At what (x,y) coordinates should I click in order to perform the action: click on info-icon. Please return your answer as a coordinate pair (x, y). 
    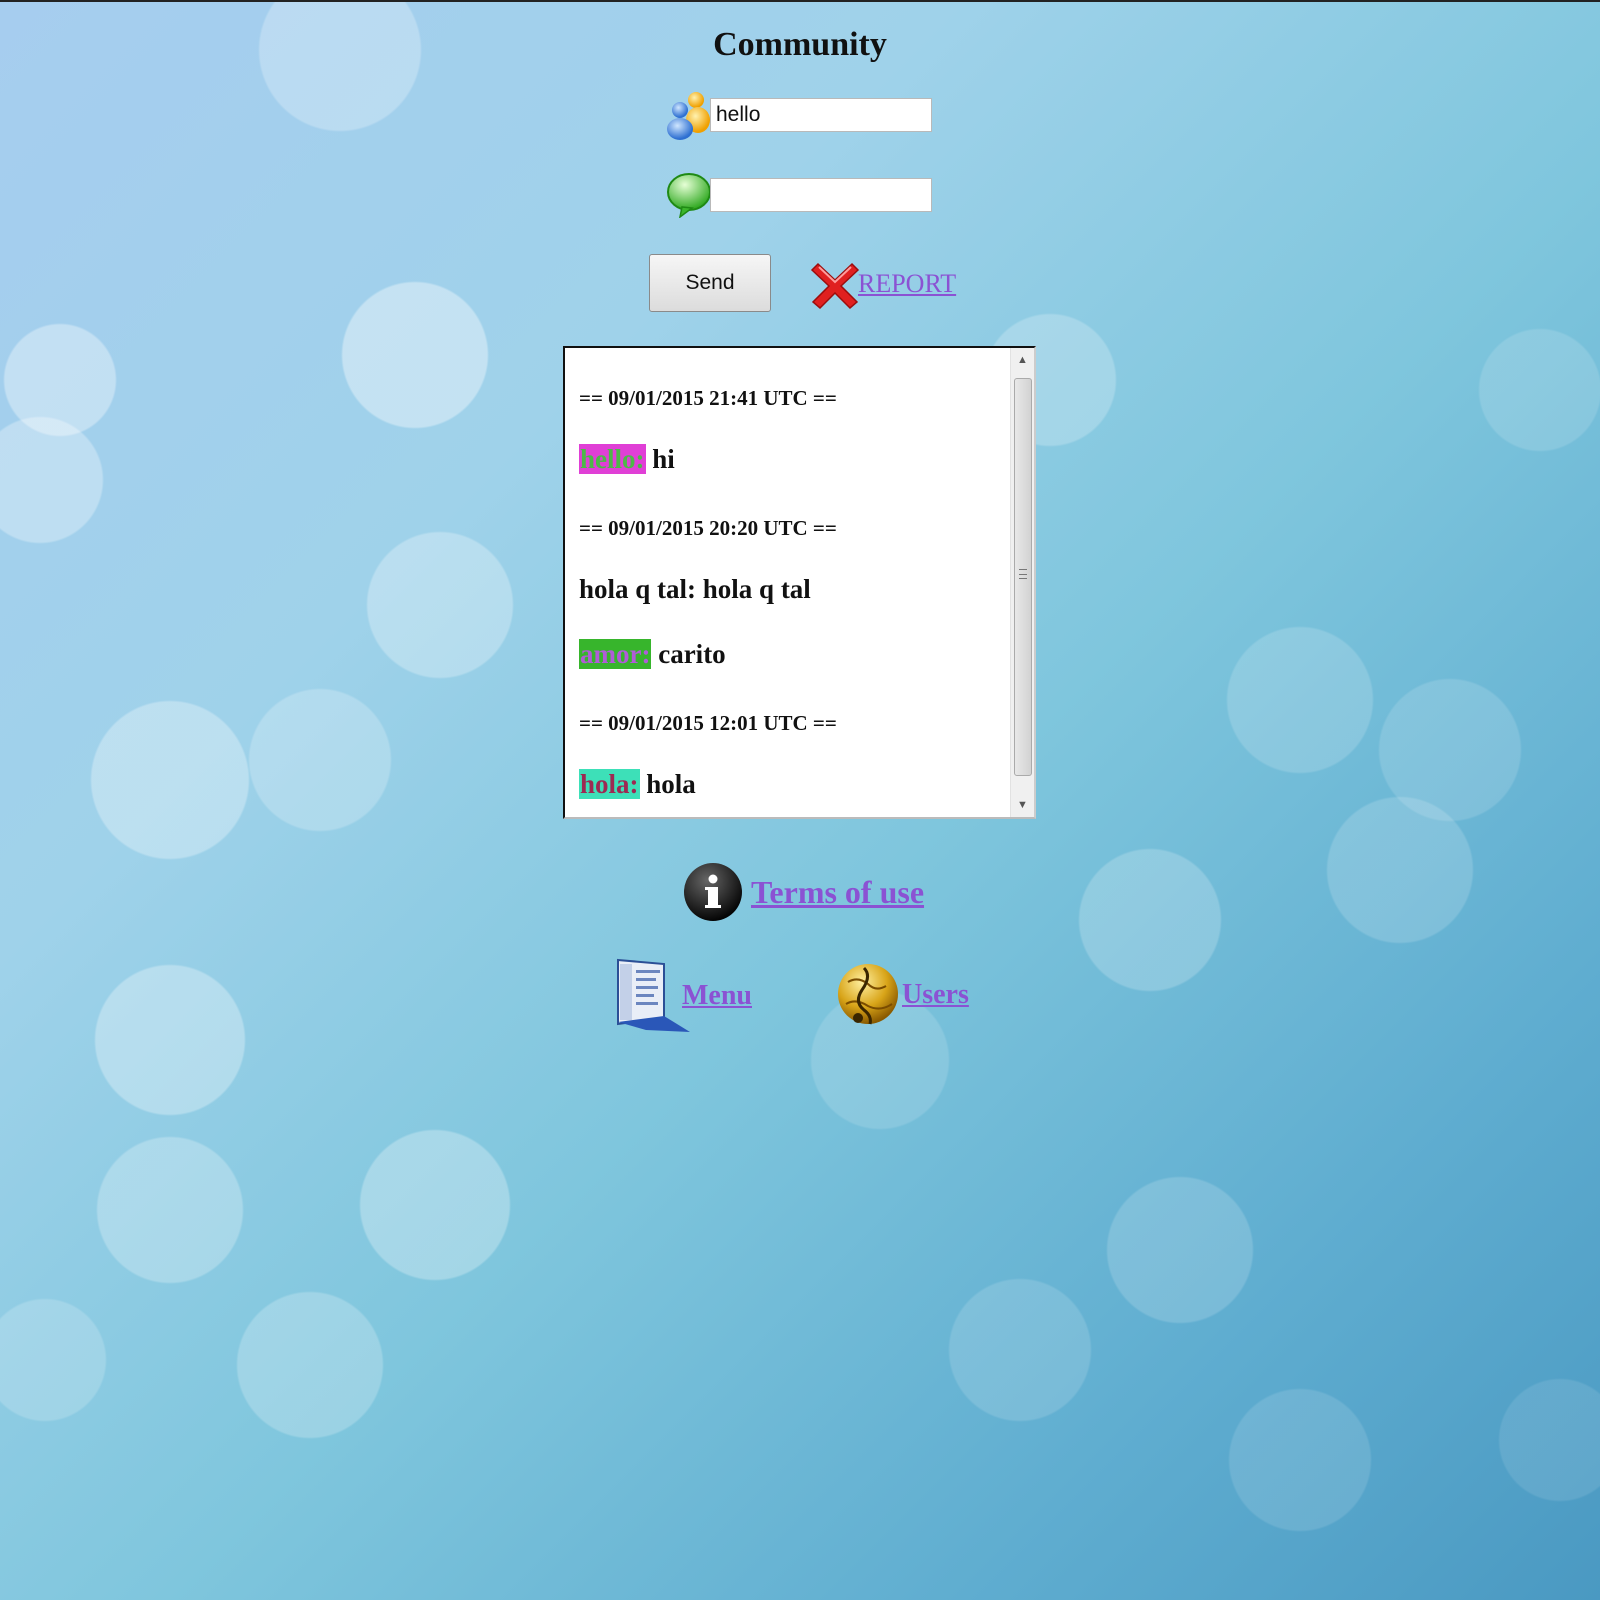
    Looking at the image, I should click on (713, 892).